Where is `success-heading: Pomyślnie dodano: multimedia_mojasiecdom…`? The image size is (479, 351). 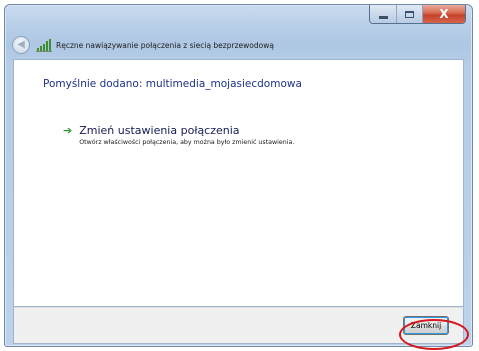 success-heading: Pomyślnie dodano: multimedia_mojasiecdom… is located at coordinates (172, 84).